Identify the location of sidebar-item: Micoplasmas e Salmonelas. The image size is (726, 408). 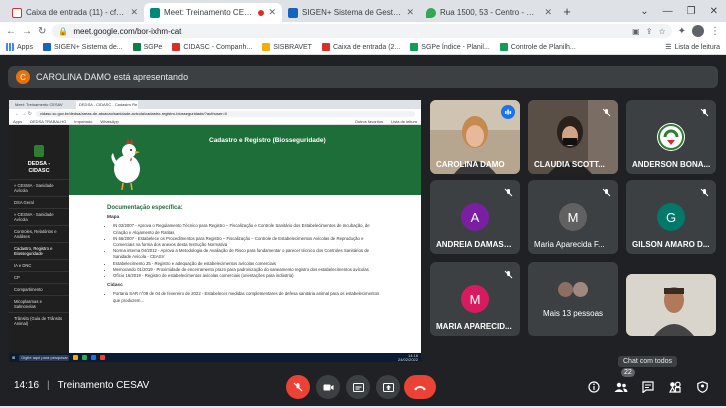
(39, 303).